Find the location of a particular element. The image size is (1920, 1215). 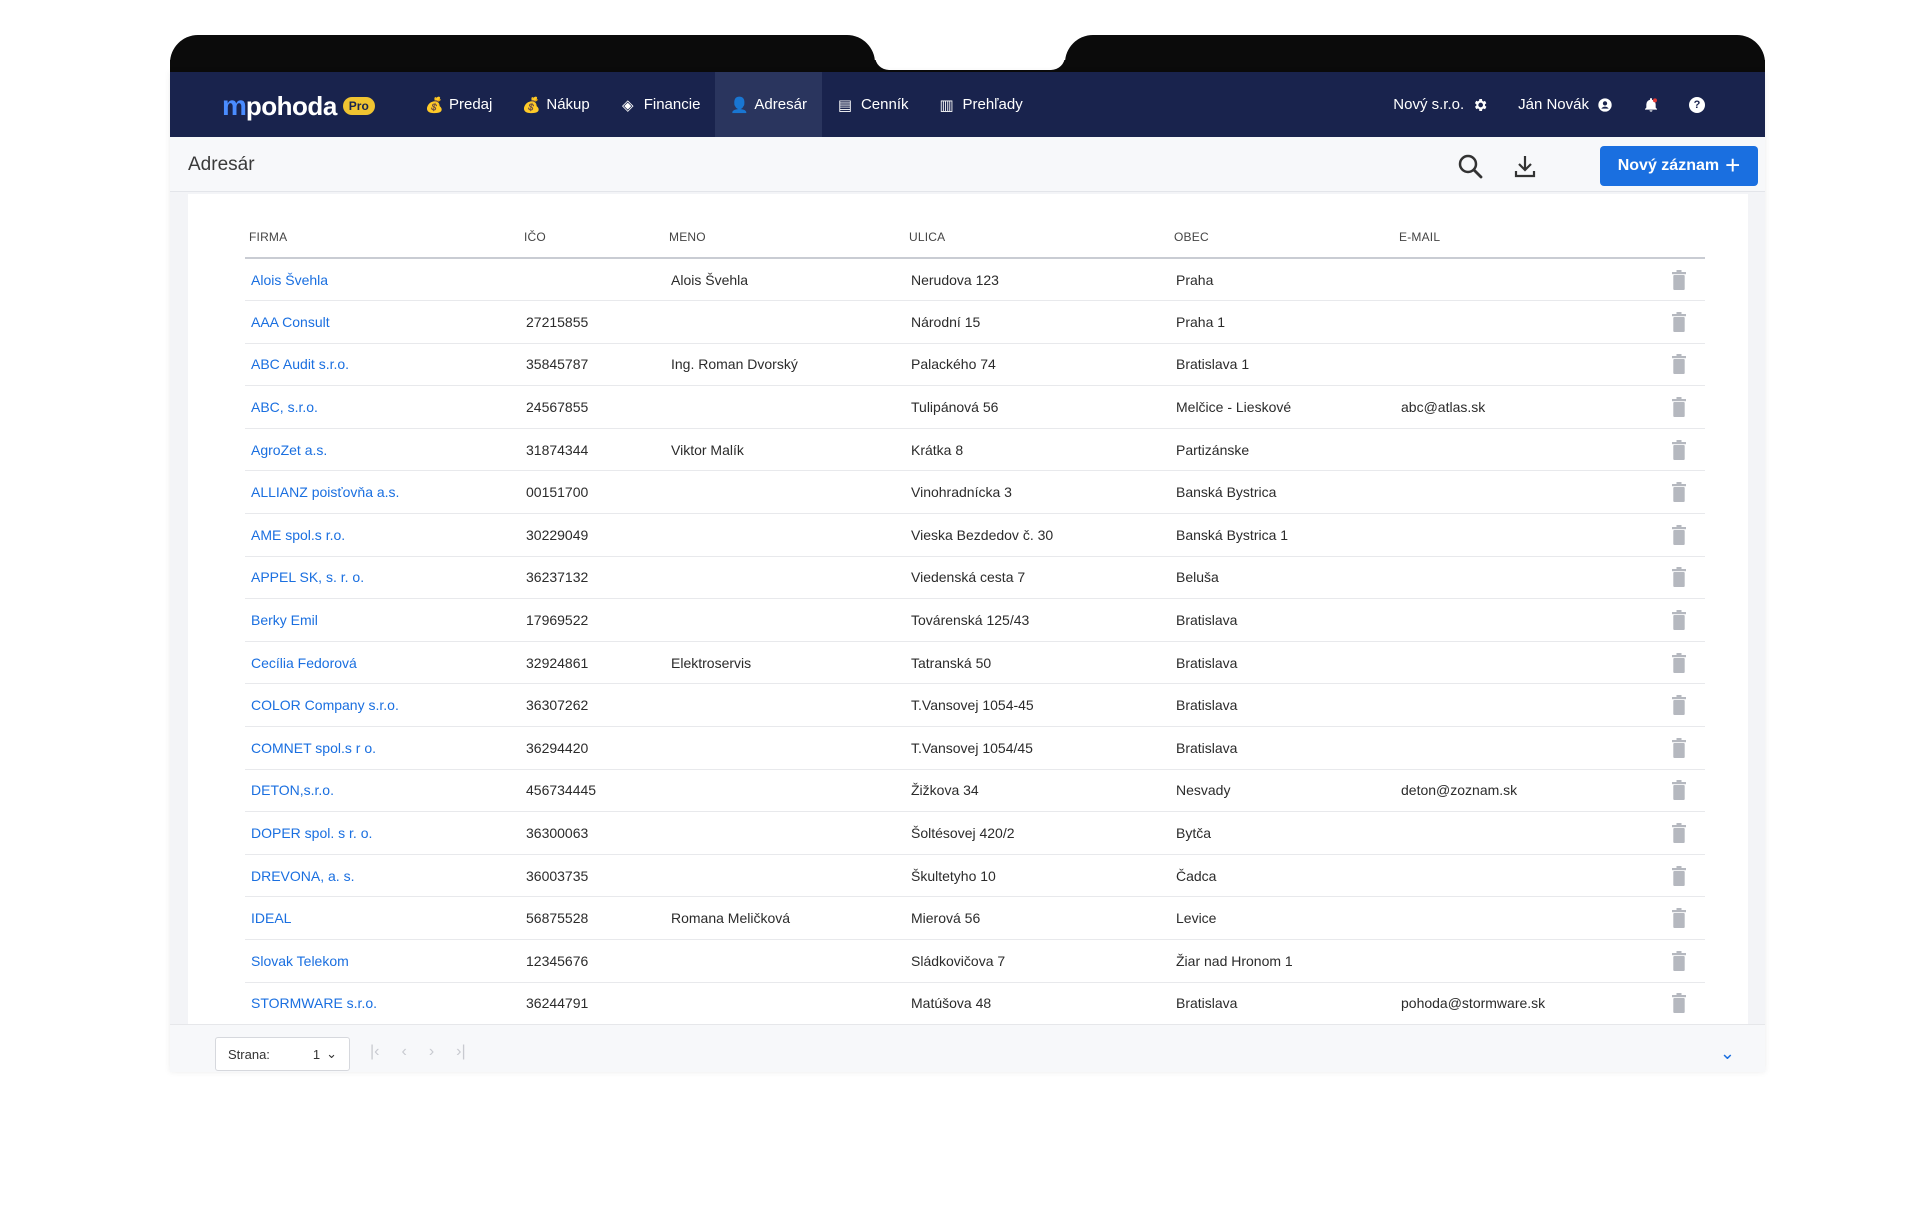

prev-page-icon: ‹ is located at coordinates (403, 1052).